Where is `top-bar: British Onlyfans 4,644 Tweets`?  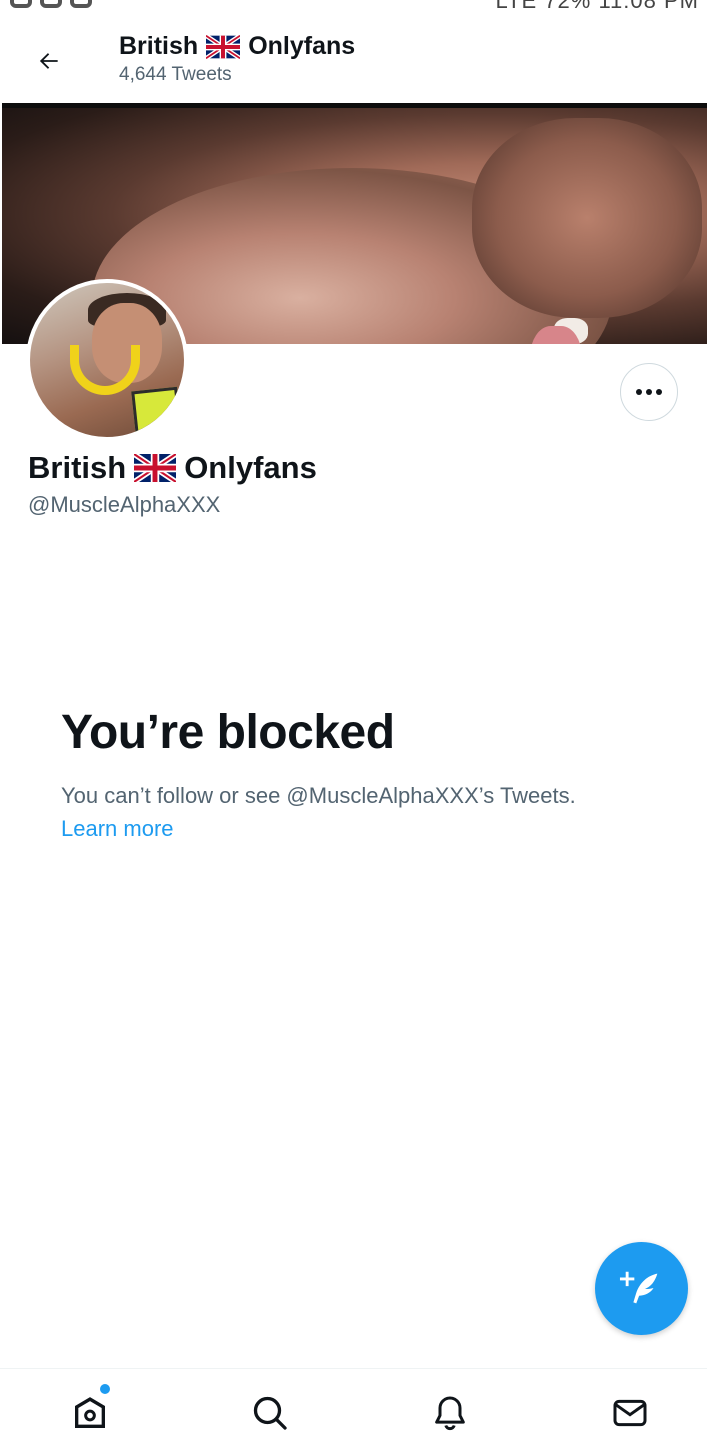 top-bar: British Onlyfans 4,644 Tweets is located at coordinates (353, 58).